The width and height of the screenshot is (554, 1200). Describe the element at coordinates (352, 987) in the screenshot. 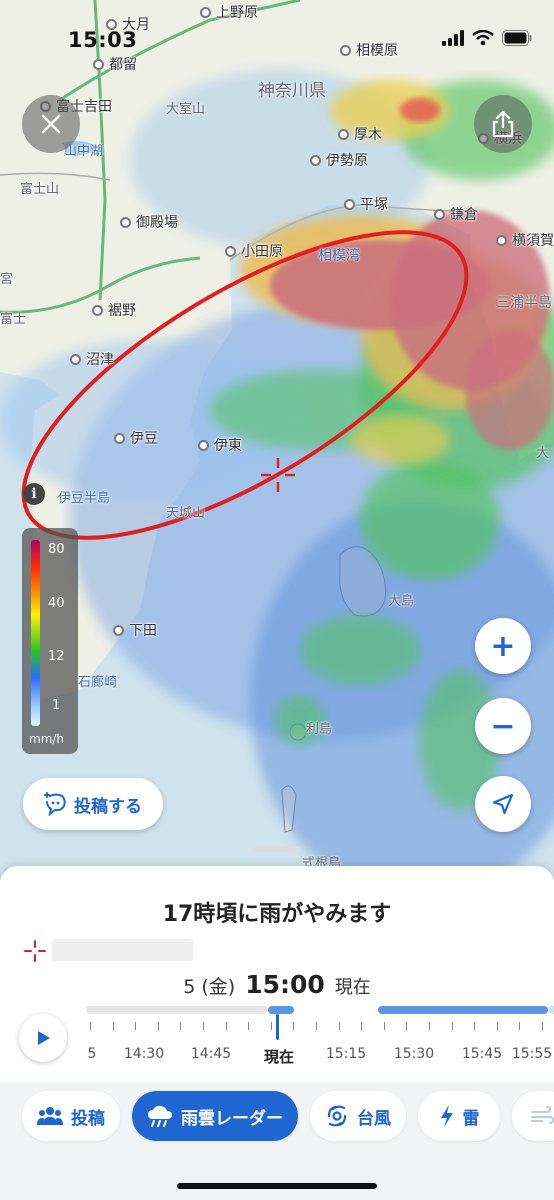

I see `now-label: 現在` at that location.